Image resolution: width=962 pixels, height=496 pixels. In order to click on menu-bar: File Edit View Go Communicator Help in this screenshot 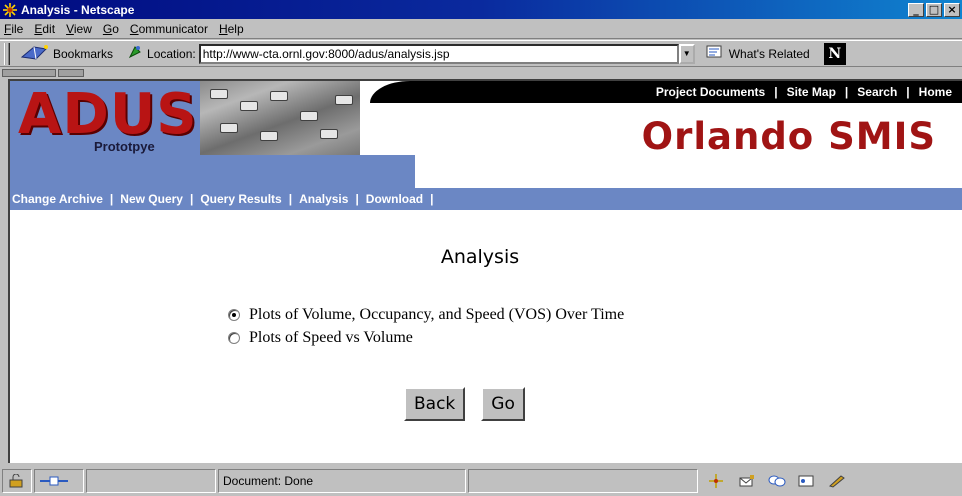, I will do `click(481, 29)`.